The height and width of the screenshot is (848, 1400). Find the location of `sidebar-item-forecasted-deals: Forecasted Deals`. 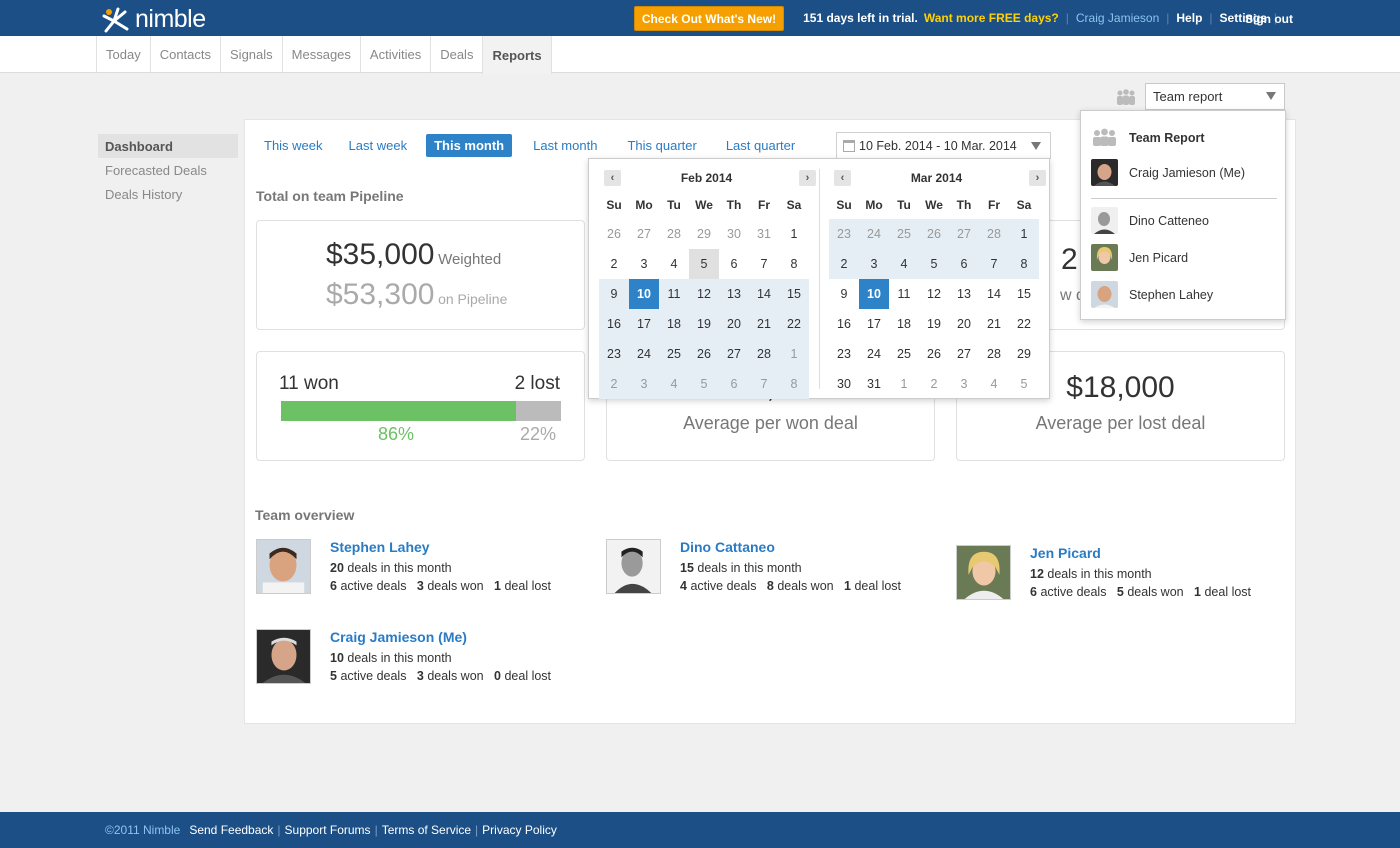

sidebar-item-forecasted-deals: Forecasted Deals is located at coordinates (168, 170).